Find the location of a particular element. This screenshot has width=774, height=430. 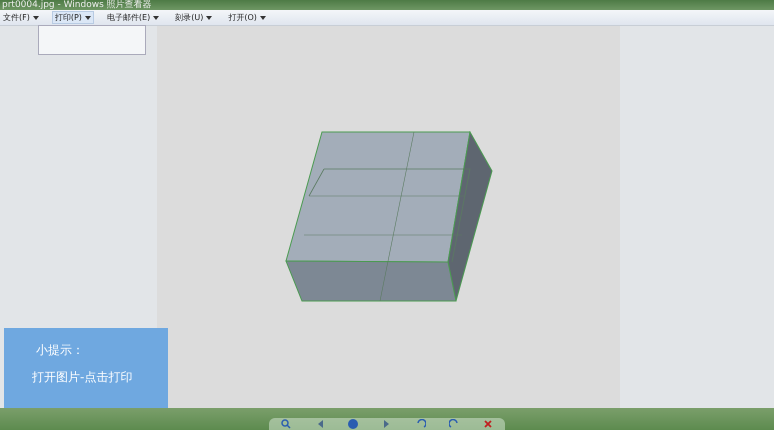

menu-item: 打开(O) is located at coordinates (247, 17).